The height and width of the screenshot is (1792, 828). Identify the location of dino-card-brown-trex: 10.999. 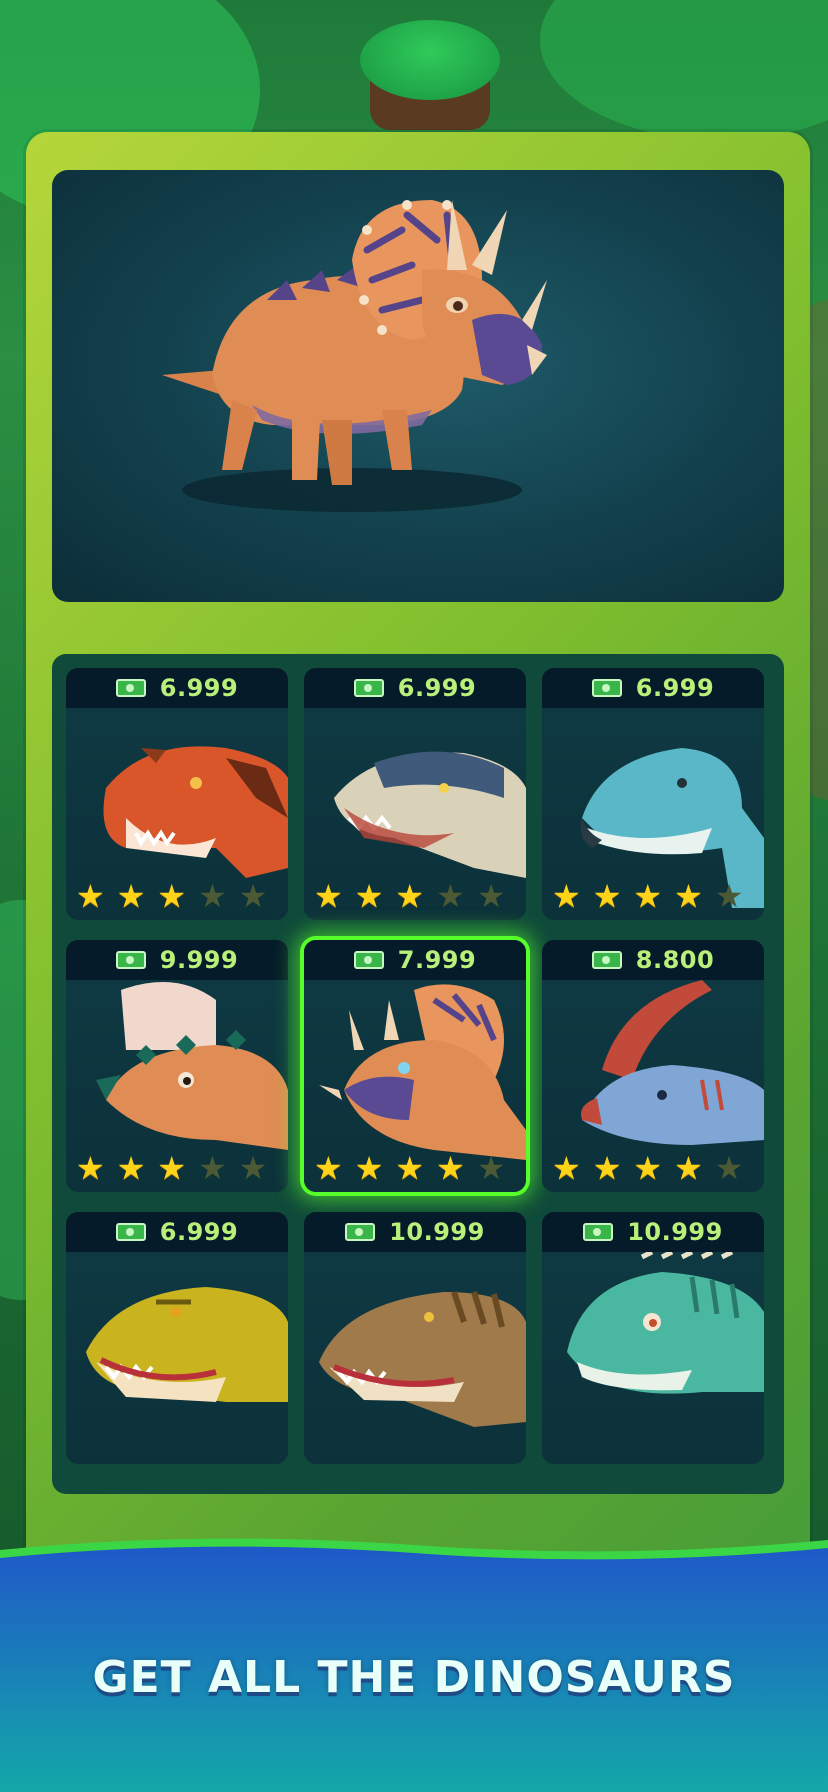
(415, 1338).